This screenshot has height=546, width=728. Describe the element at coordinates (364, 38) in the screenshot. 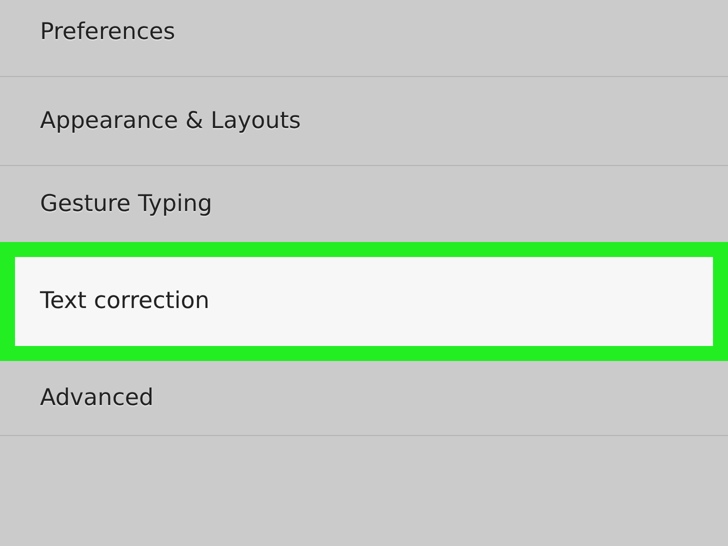

I see `settings-item: Preferences` at that location.